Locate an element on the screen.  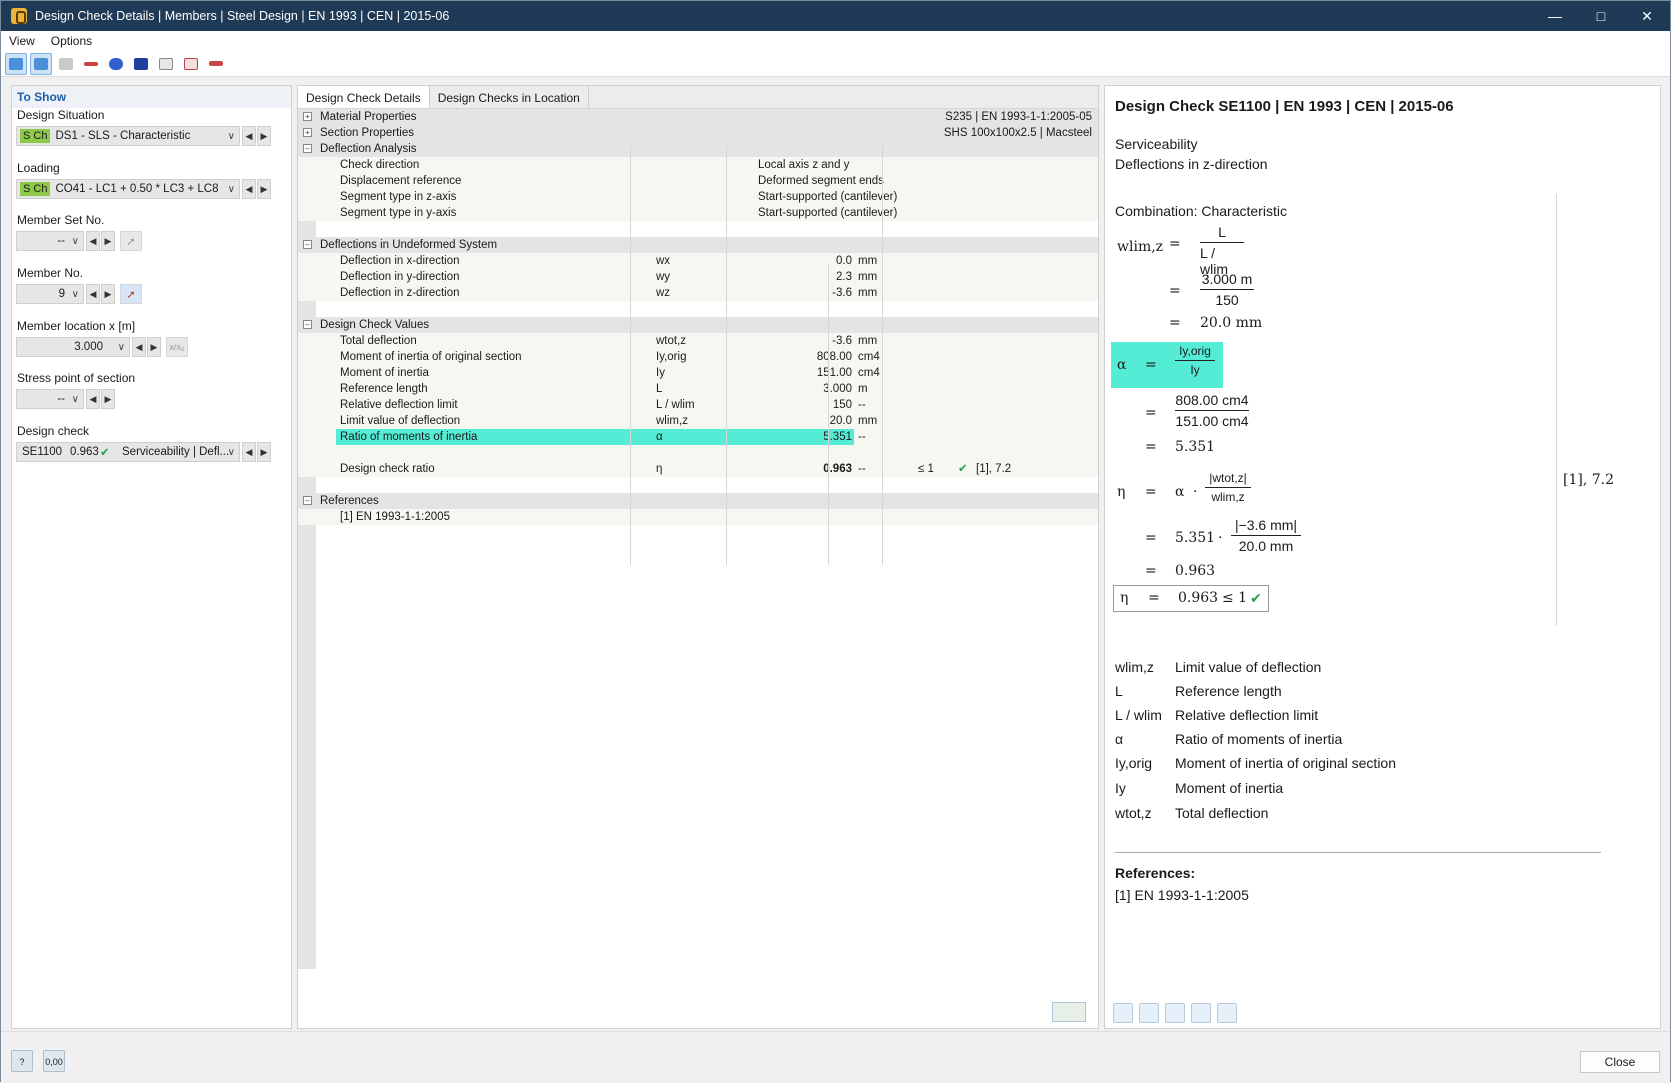
formula-icon is located at coordinates (1175, 1013).